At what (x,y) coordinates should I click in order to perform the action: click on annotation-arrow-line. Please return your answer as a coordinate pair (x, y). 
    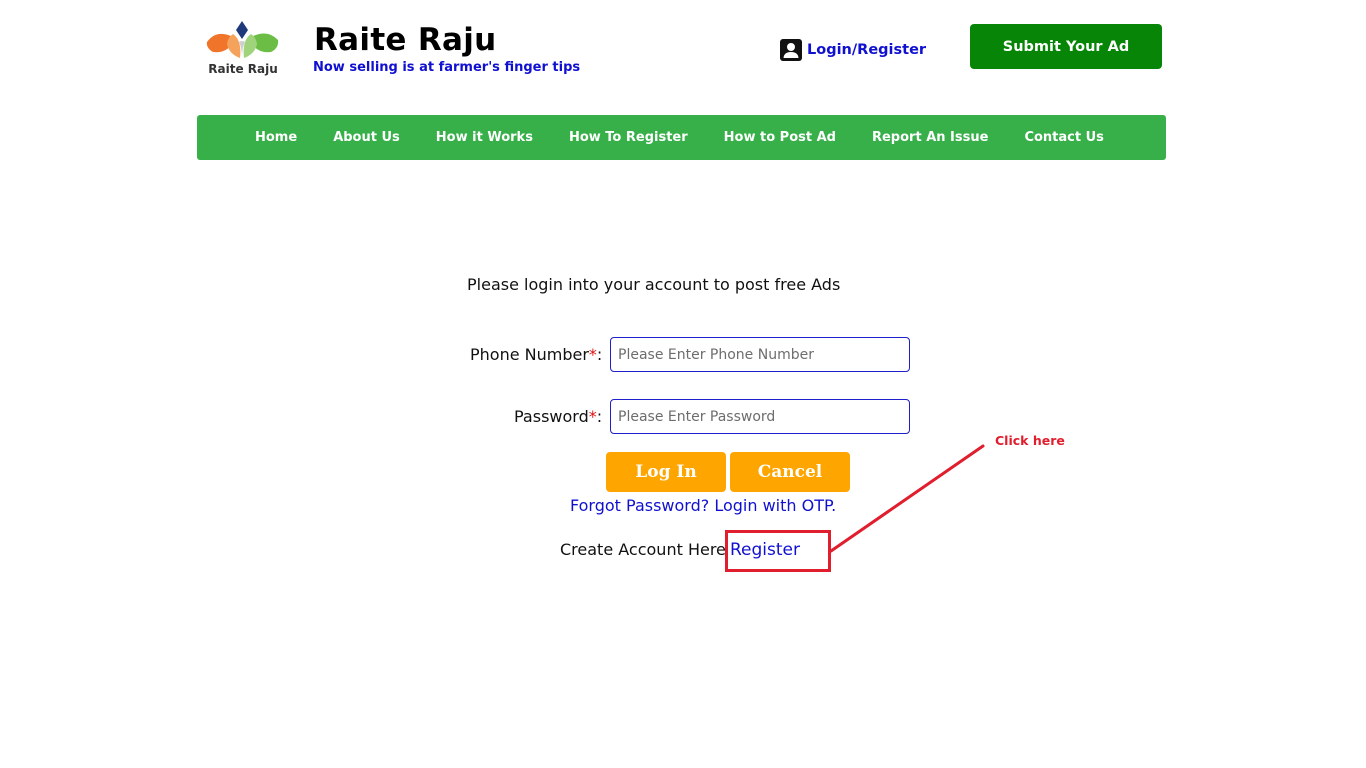
    Looking at the image, I should click on (907, 498).